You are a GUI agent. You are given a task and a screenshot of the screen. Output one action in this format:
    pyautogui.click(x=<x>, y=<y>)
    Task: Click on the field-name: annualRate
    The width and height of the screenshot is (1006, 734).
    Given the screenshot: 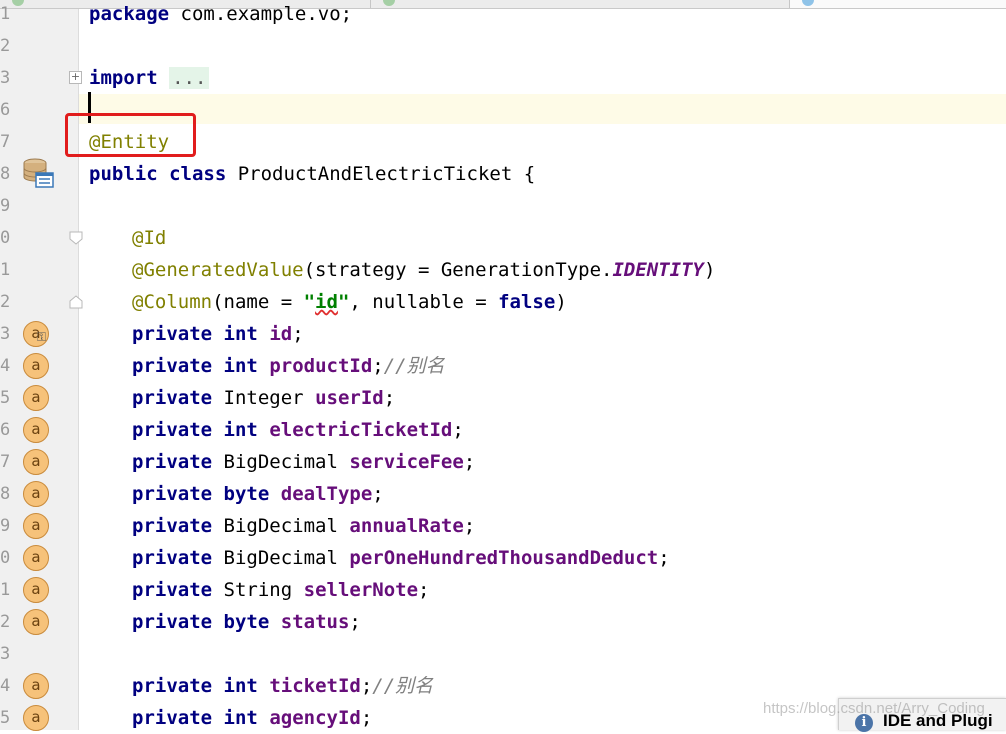 What is the action you would take?
    pyautogui.click(x=406, y=526)
    